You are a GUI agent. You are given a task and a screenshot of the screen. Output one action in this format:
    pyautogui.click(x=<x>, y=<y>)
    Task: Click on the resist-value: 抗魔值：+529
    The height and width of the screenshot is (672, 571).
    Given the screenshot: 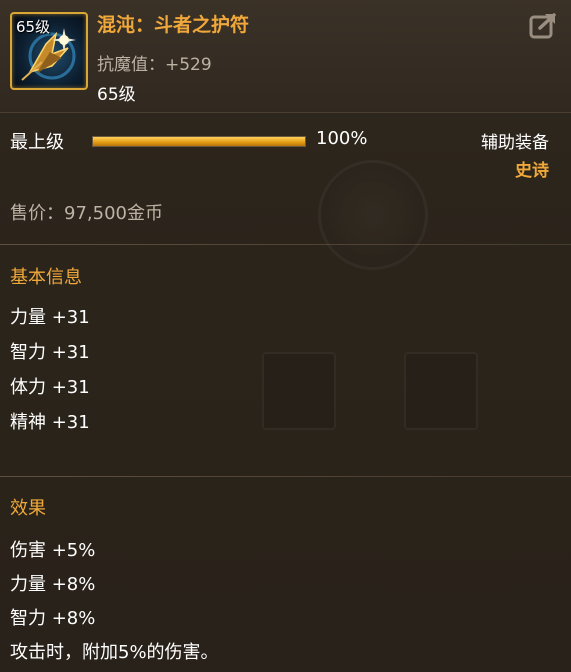 What is the action you would take?
    pyautogui.click(x=154, y=65)
    